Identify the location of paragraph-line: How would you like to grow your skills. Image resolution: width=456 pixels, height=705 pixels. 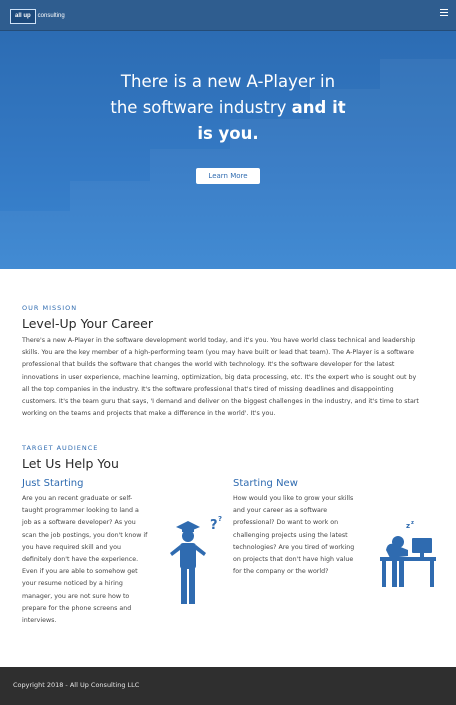
(293, 498).